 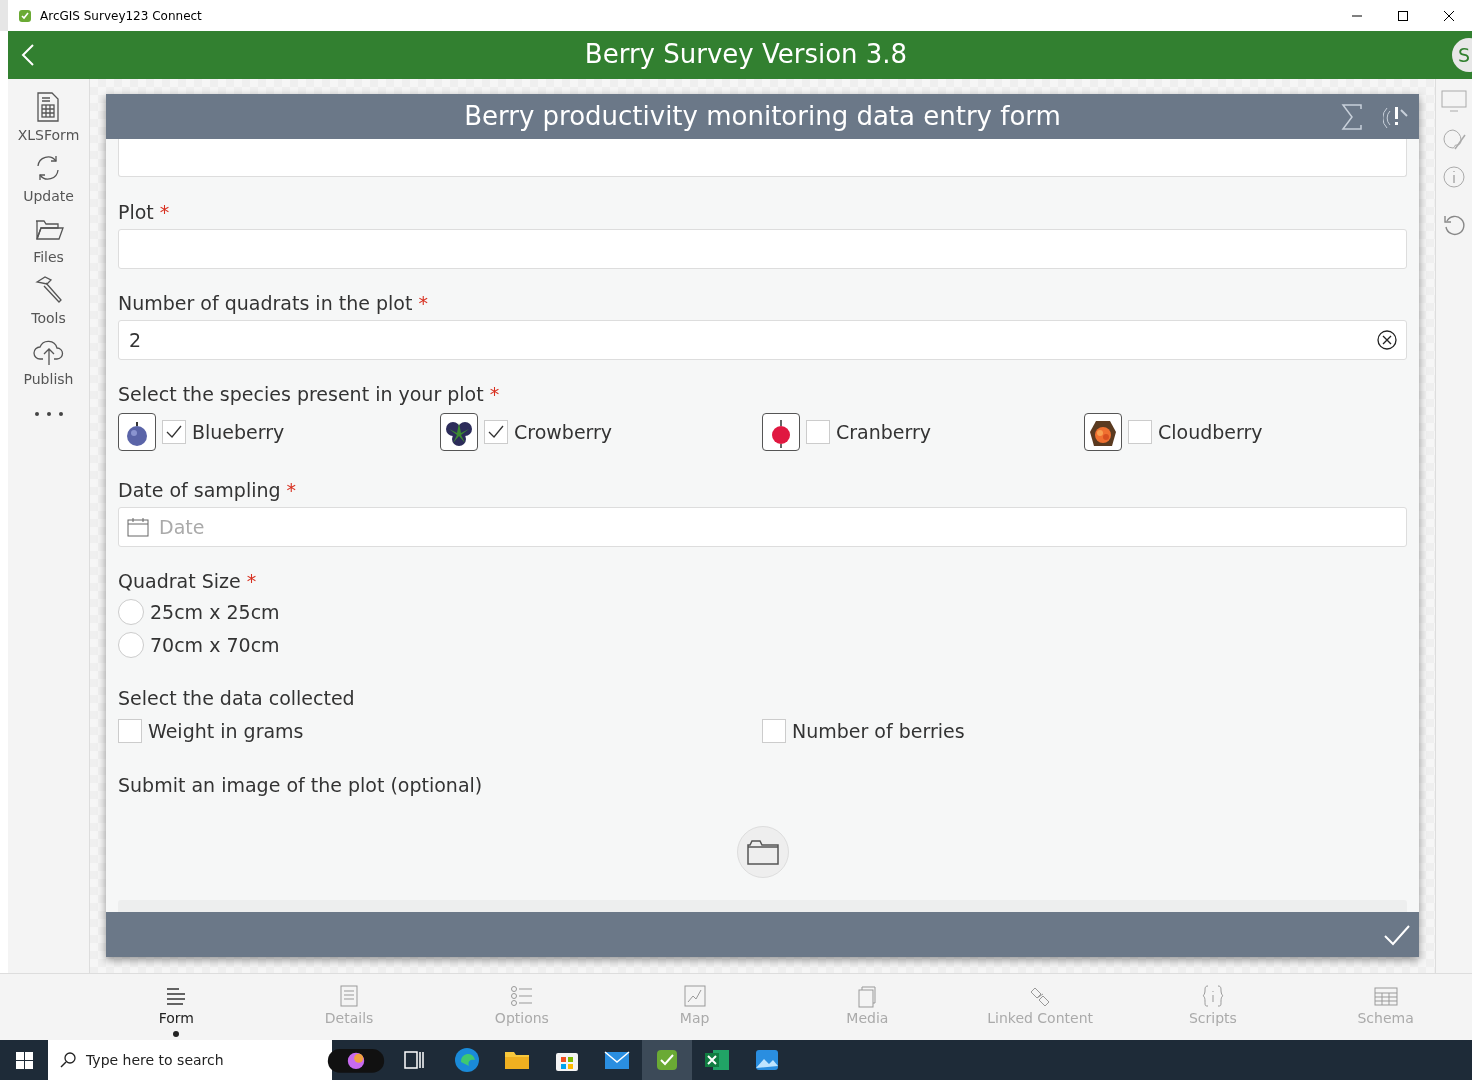 What do you see at coordinates (215, 645) in the screenshot?
I see `option-label: 70cm x 70cm` at bounding box center [215, 645].